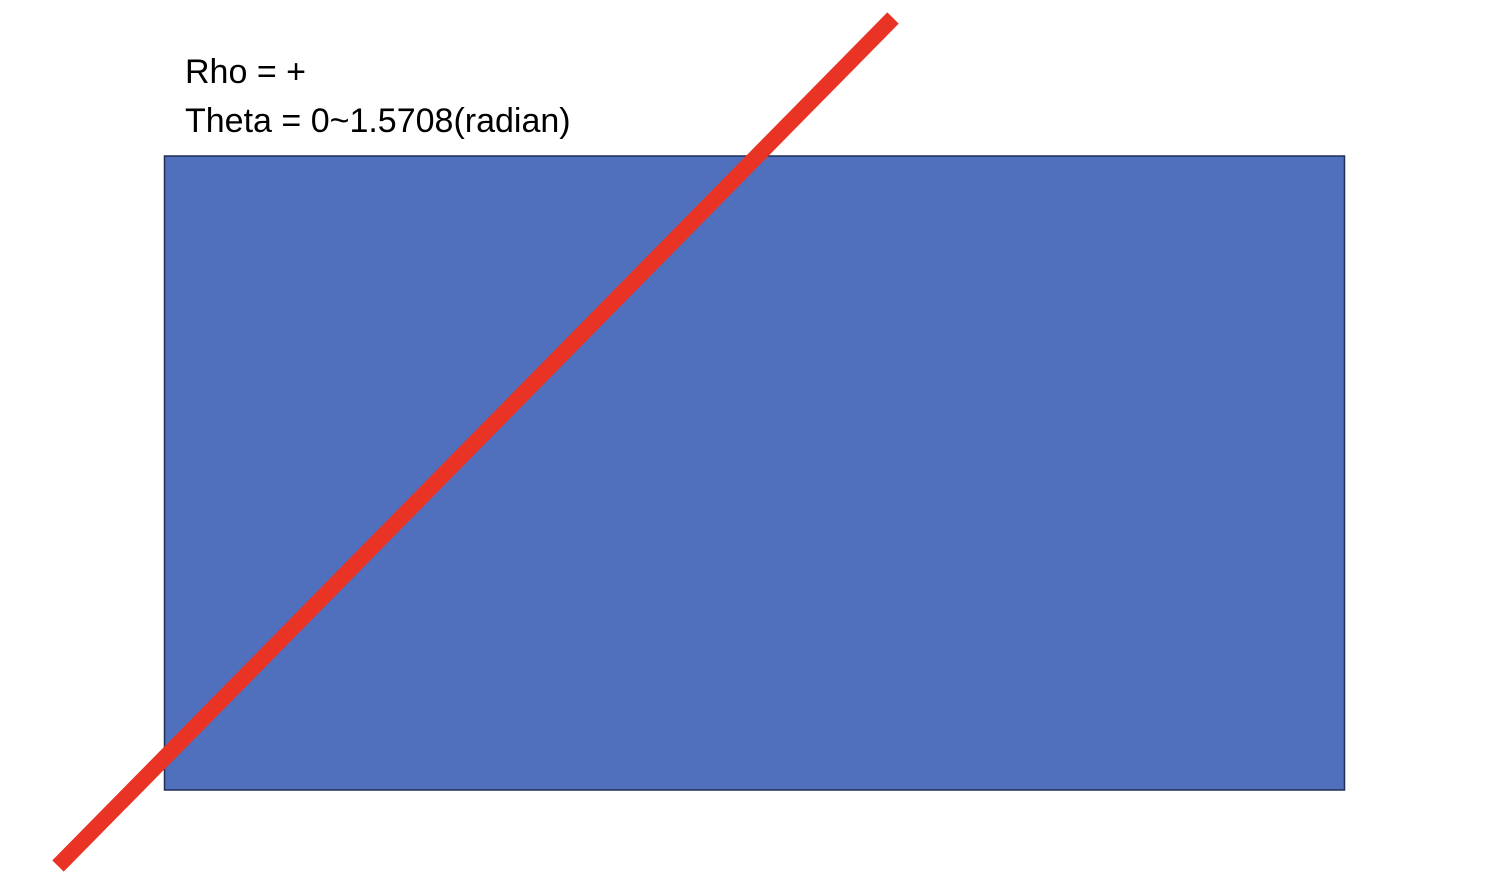  I want to click on theta-label: Theta = 0~1.5708(radian), so click(378, 121).